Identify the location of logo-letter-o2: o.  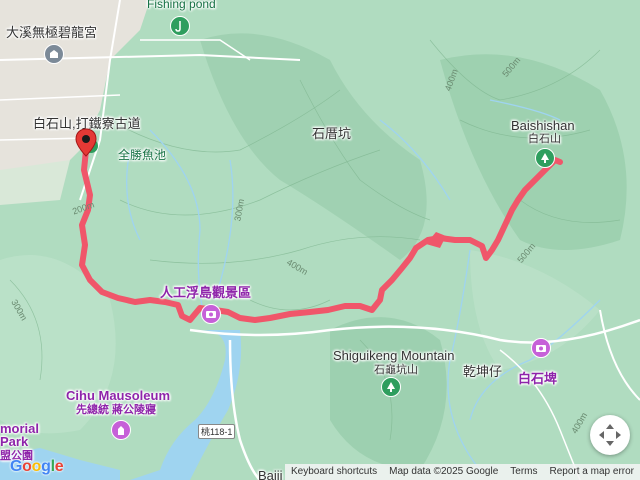
(36, 466).